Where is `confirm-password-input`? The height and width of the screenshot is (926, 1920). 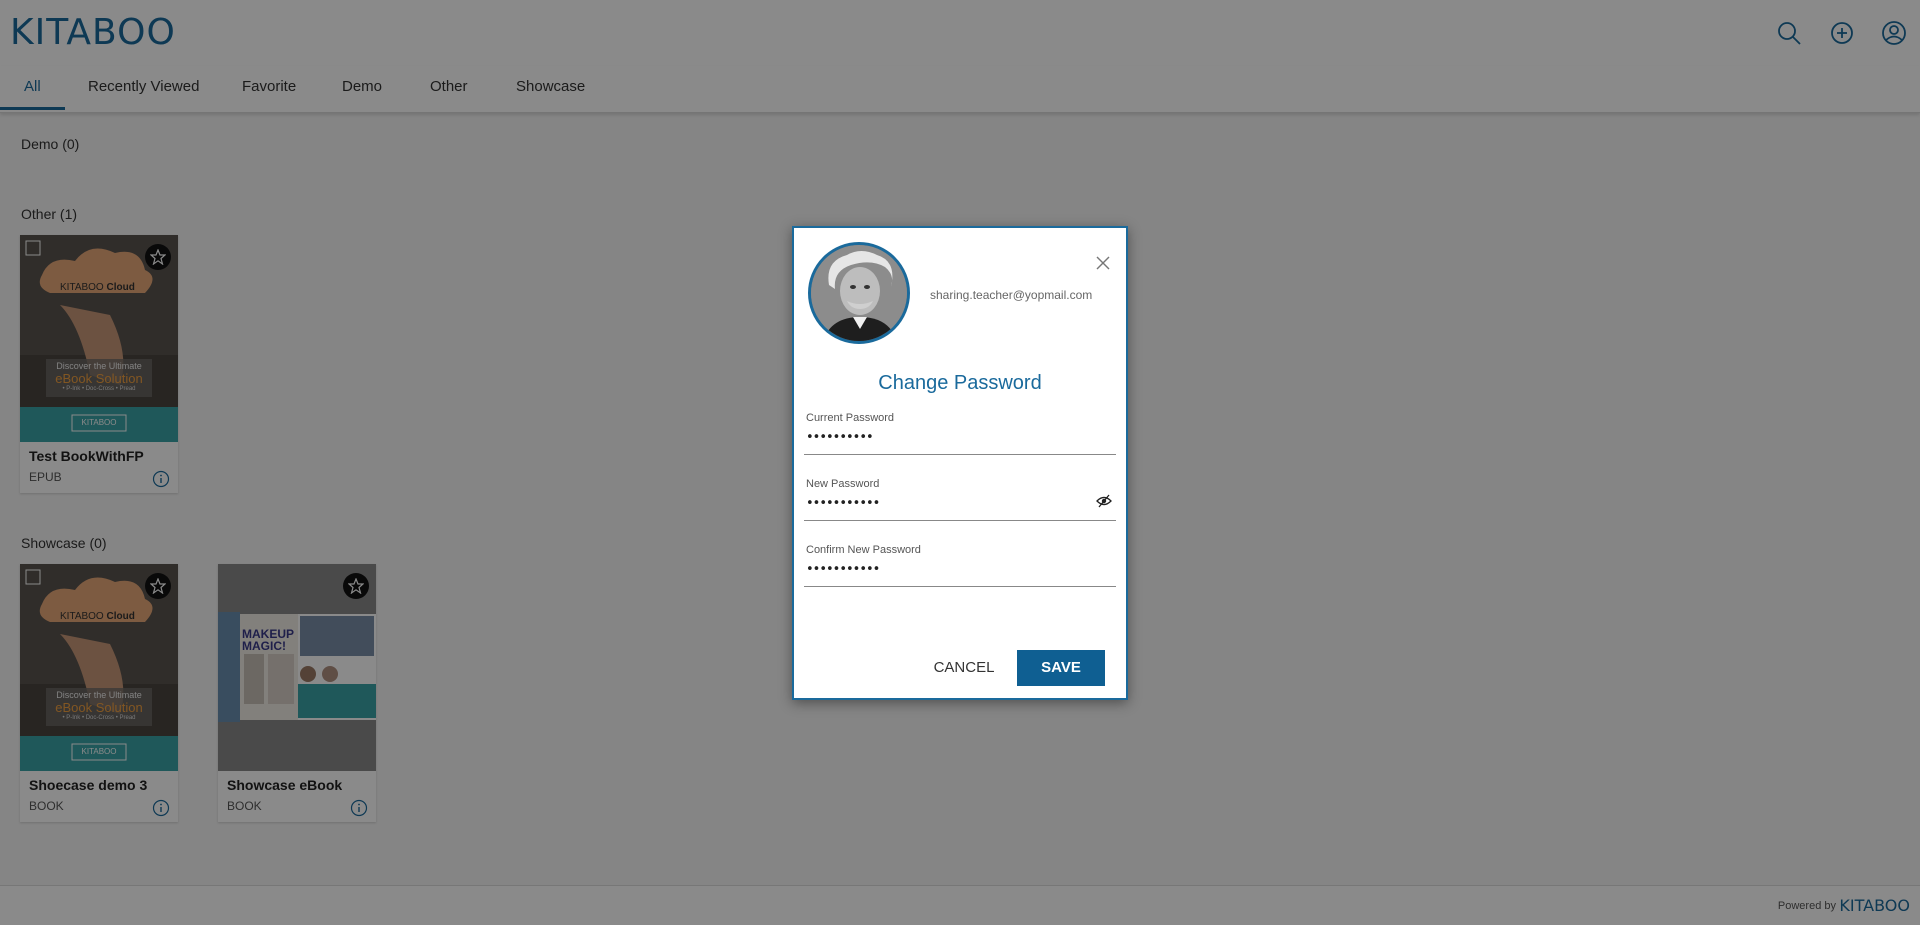 confirm-password-input is located at coordinates (951, 569).